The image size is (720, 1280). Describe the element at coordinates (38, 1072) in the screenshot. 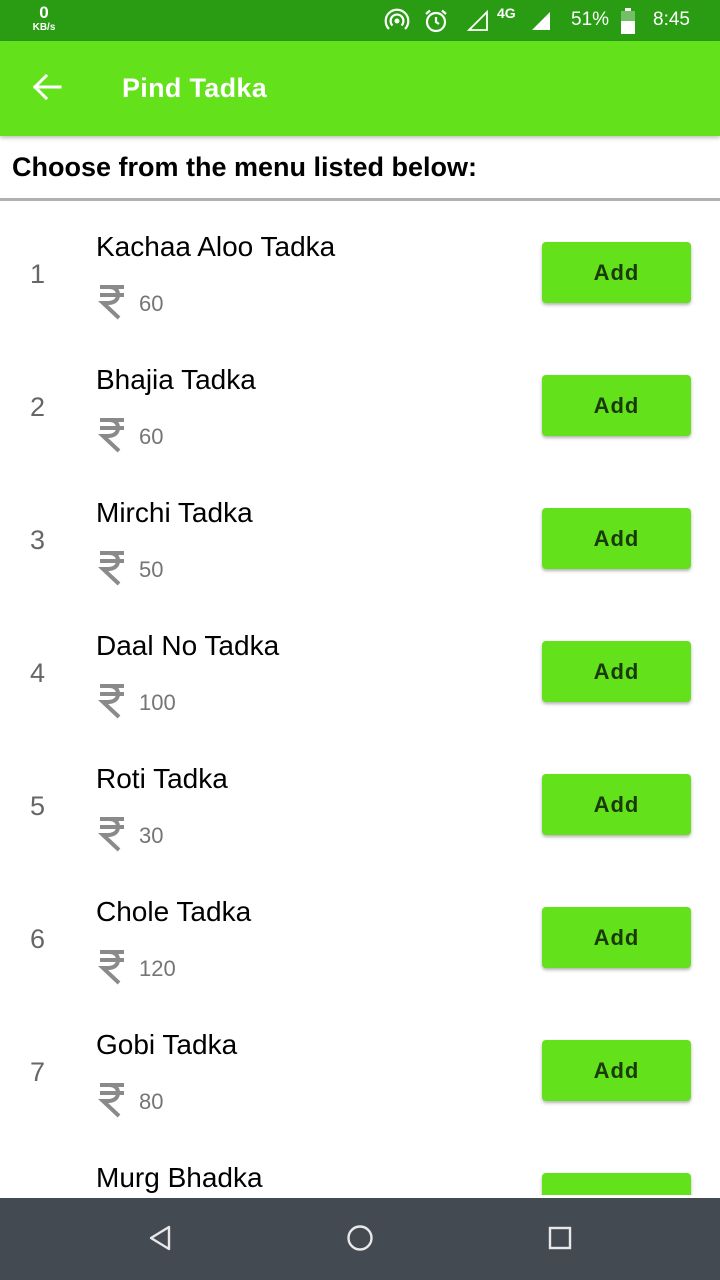

I see `item-number: 7` at that location.